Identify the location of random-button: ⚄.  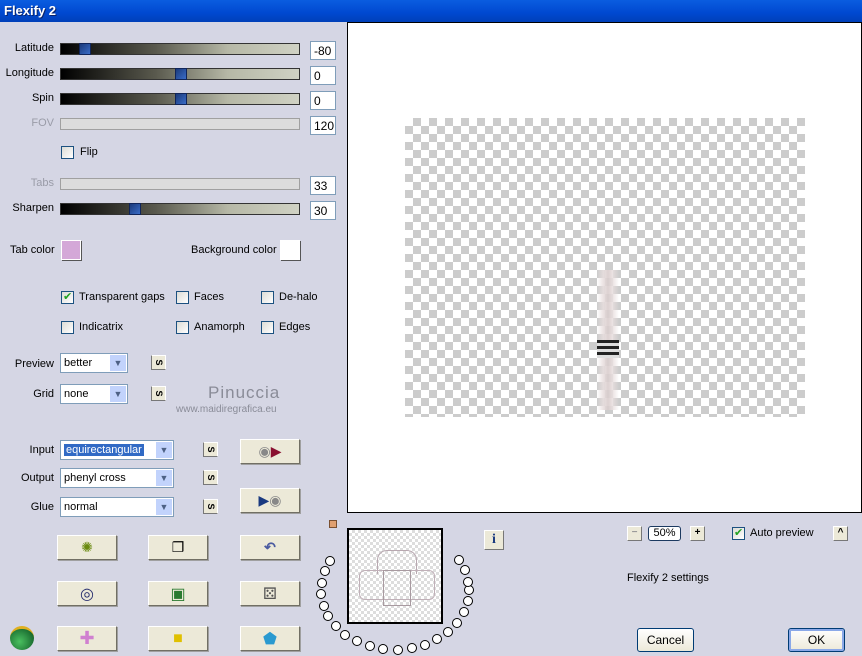
(270, 593).